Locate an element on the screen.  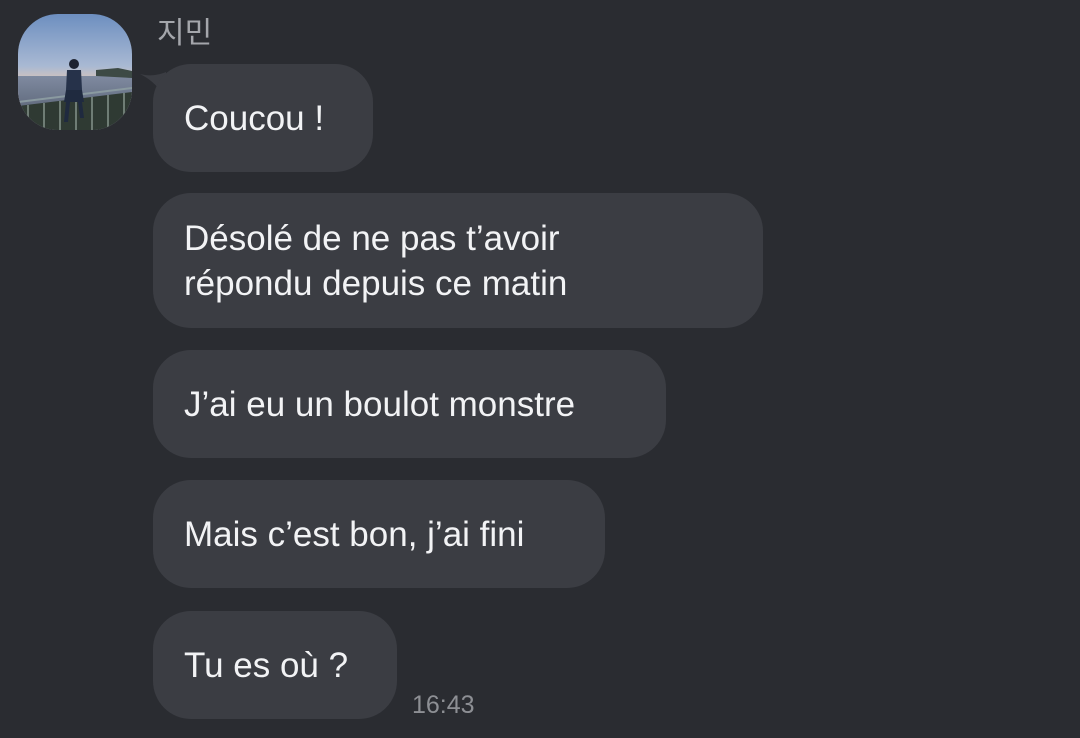
message-bubble: Mais c’est bon, j’ai fini is located at coordinates (379, 534).